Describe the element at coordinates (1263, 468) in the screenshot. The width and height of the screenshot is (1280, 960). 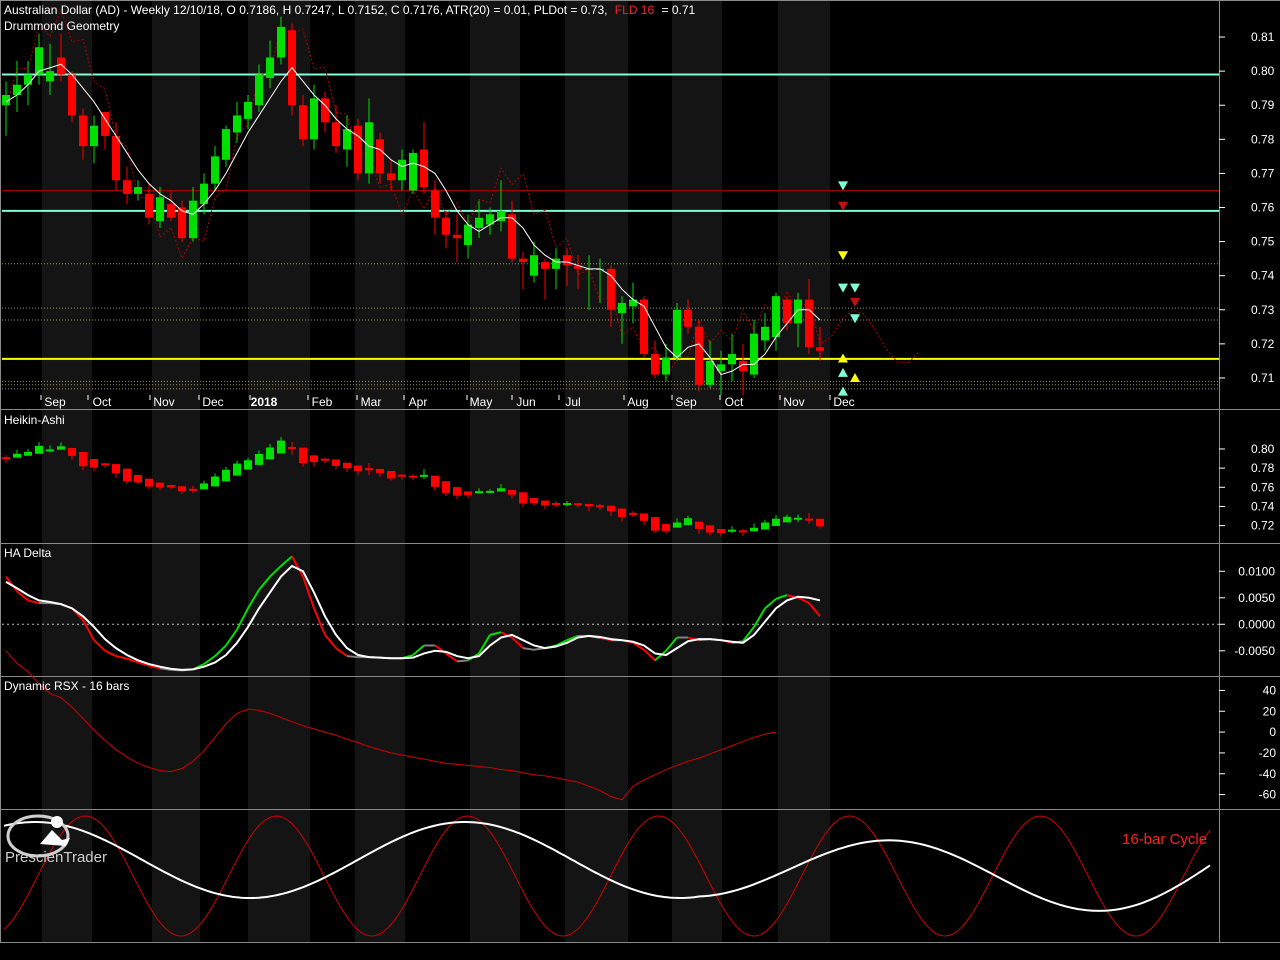
I see `ha-tick-label: 0.78` at that location.